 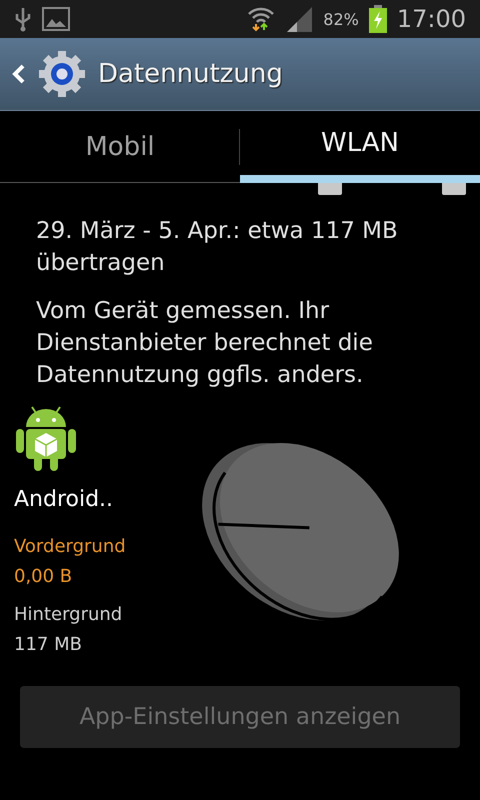 I want to click on back-icon, so click(x=19, y=74).